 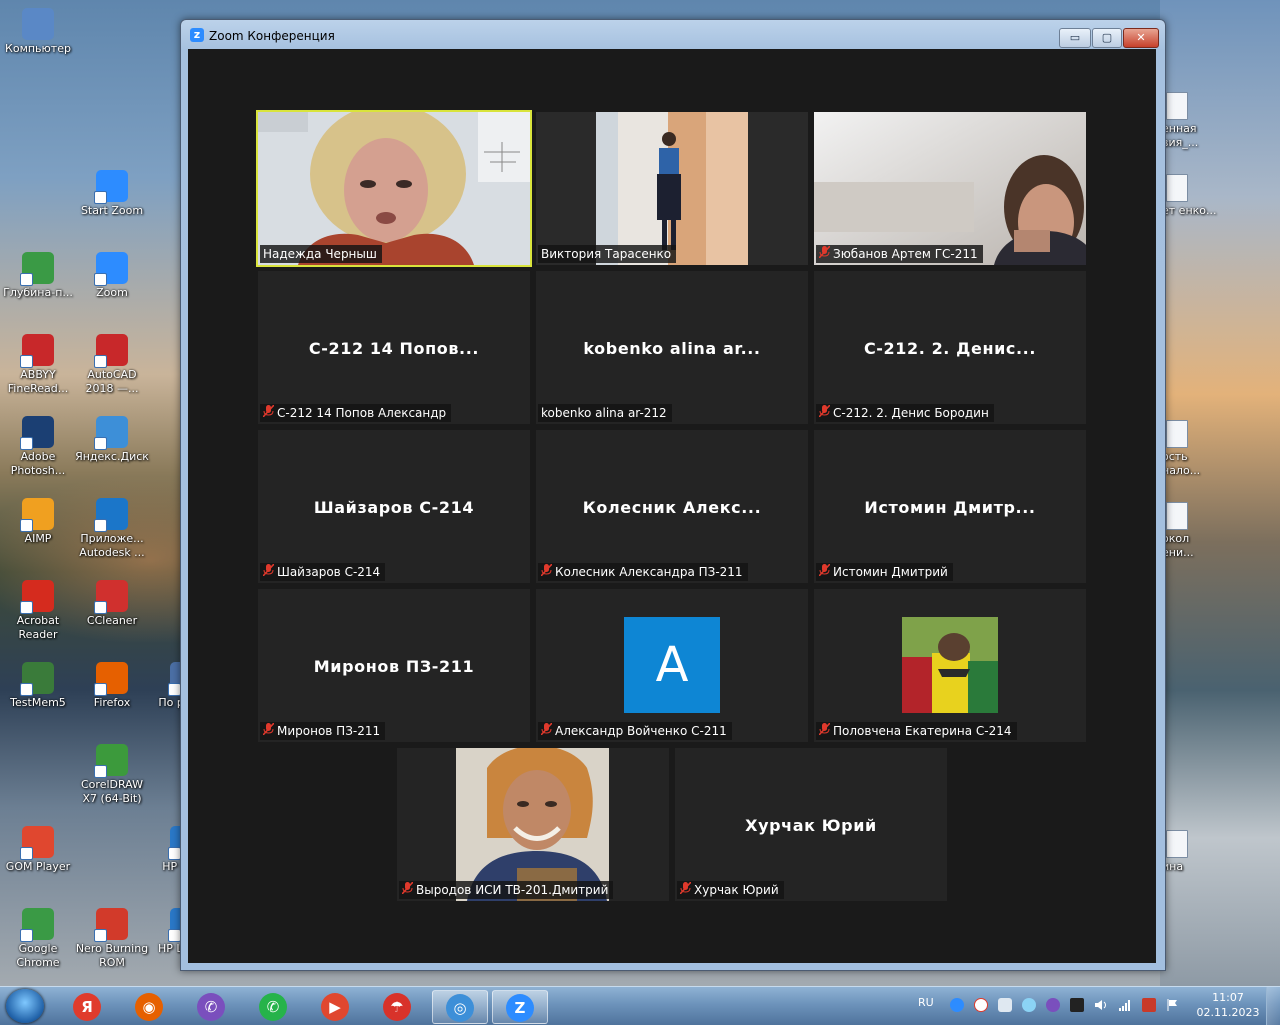 I want to click on desktop-shortcut-label: Nero Burning ROM, so click(x=112, y=955).